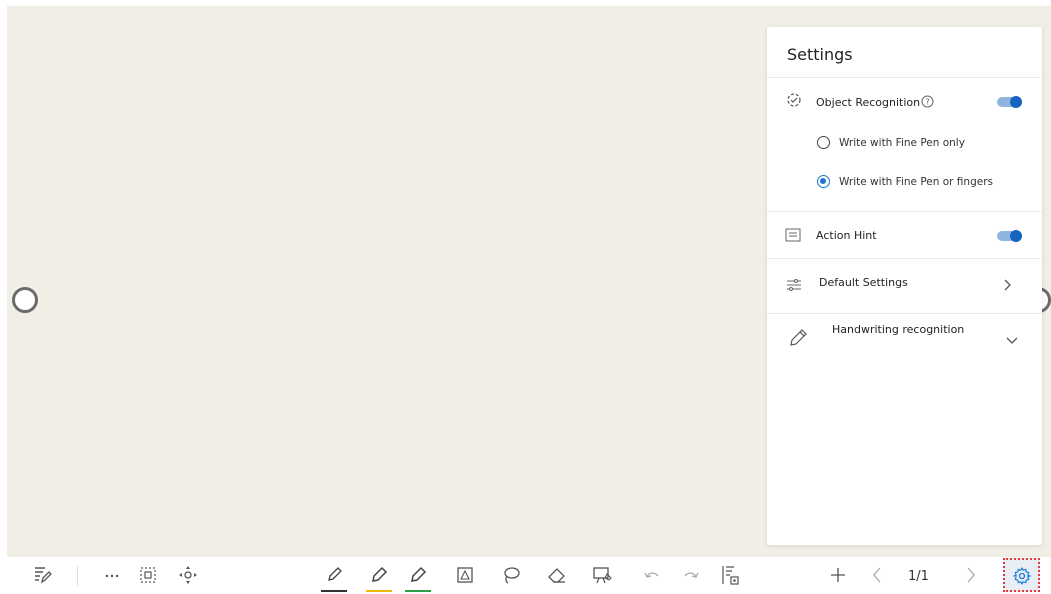 The width and height of the screenshot is (1051, 594). I want to click on sliders-icon, so click(794, 285).